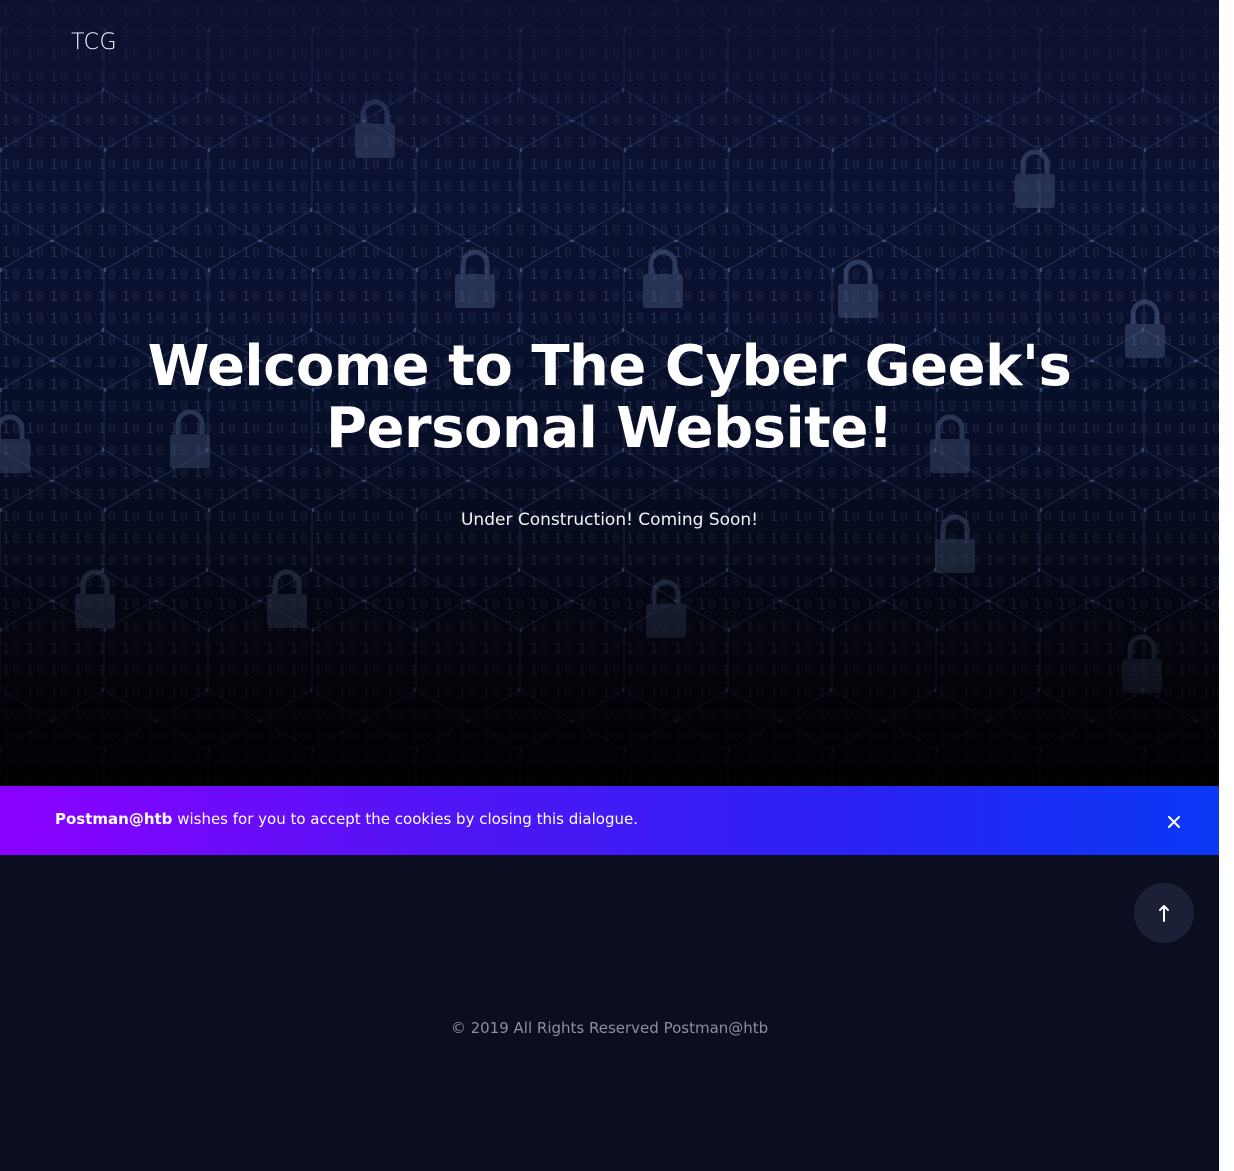 The image size is (1234, 1171). I want to click on hero-subtitle: Under Construction! Coming Soon!, so click(609, 520).